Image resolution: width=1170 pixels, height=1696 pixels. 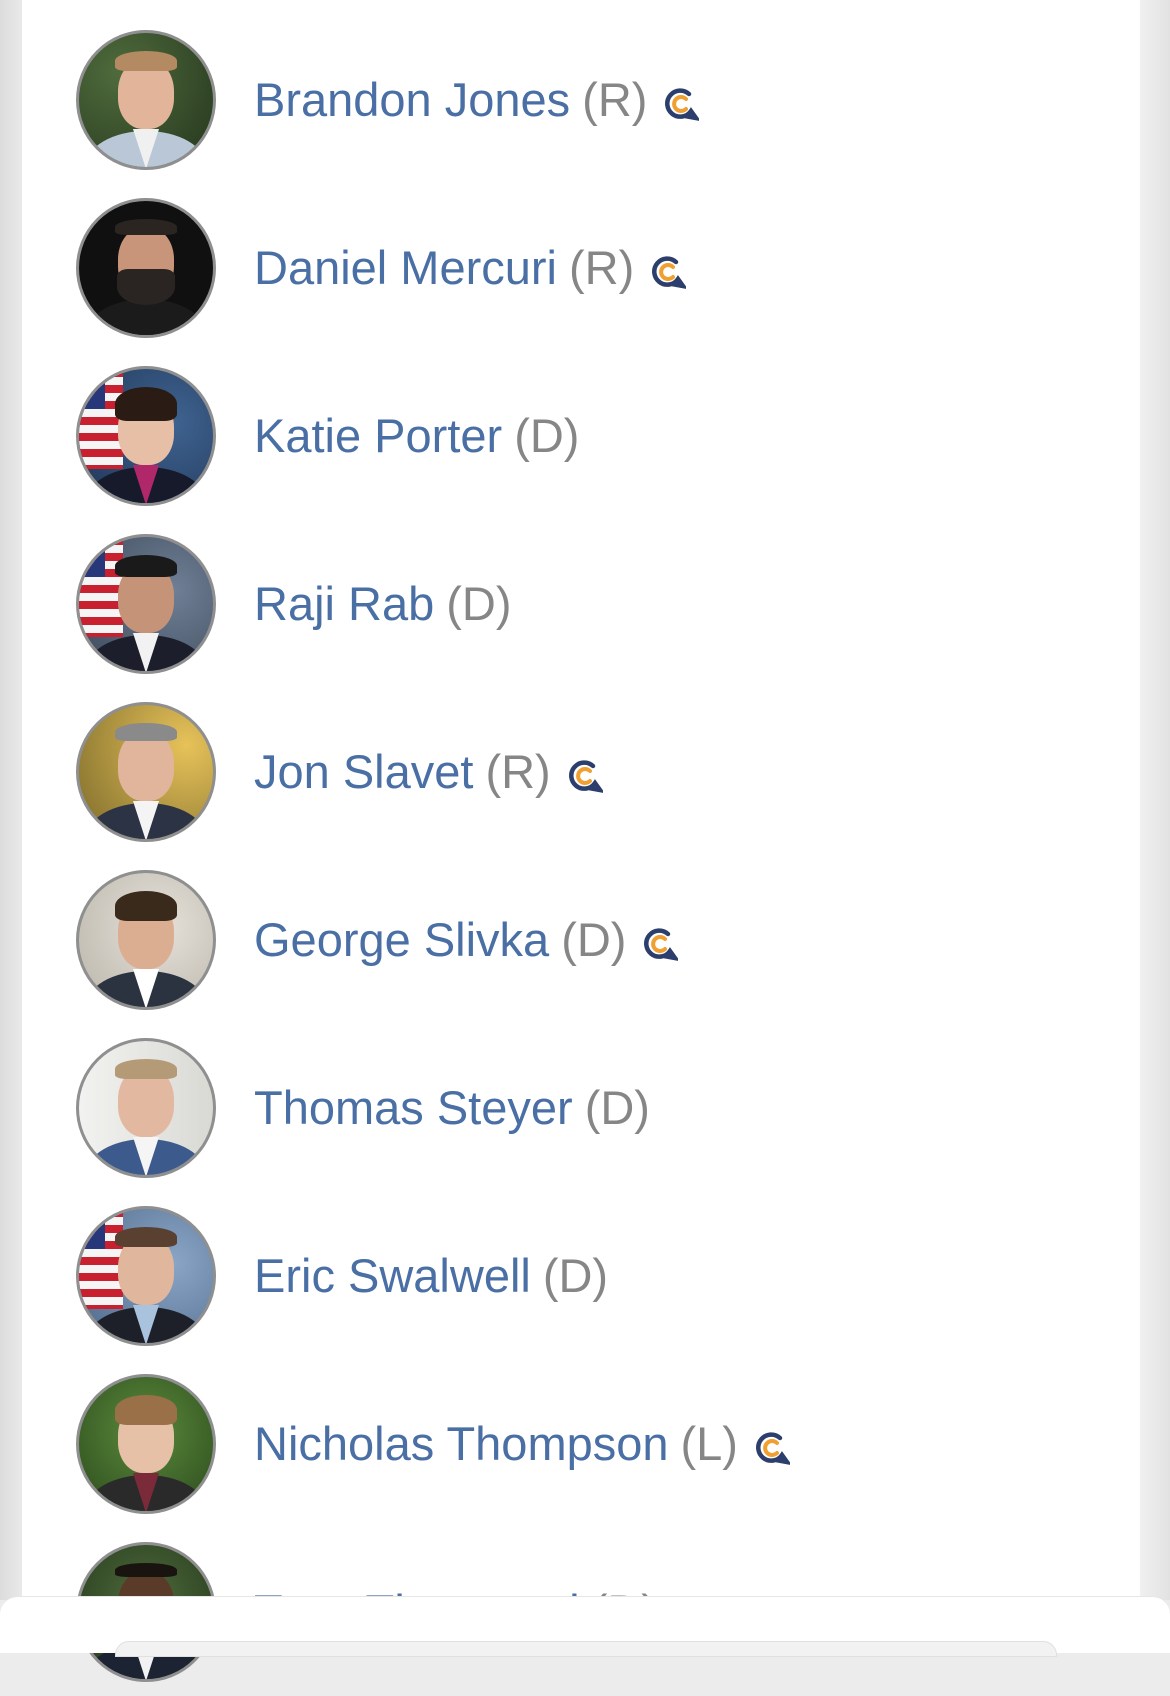 I want to click on candidate-row-daniel-mercuri: Daniel Mercuri (R), so click(x=581, y=268).